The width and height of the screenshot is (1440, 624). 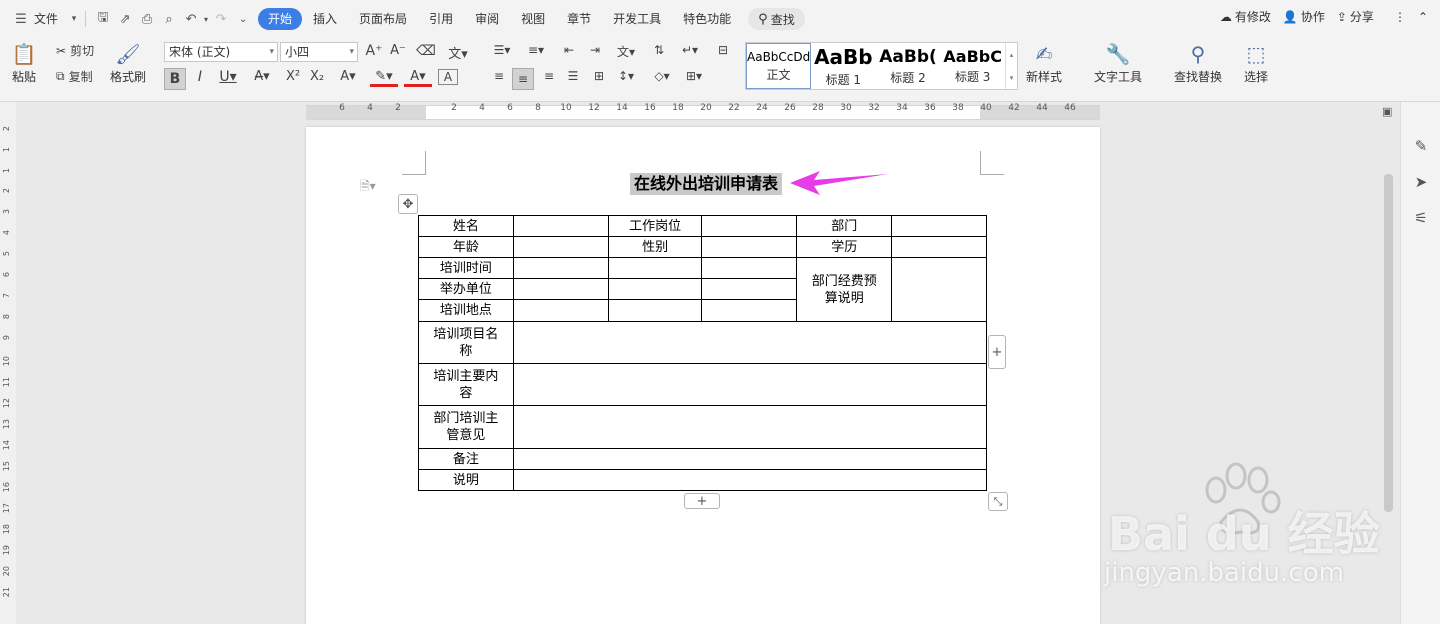 What do you see at coordinates (749, 247) in the screenshot?
I see `cell-gender-value` at bounding box center [749, 247].